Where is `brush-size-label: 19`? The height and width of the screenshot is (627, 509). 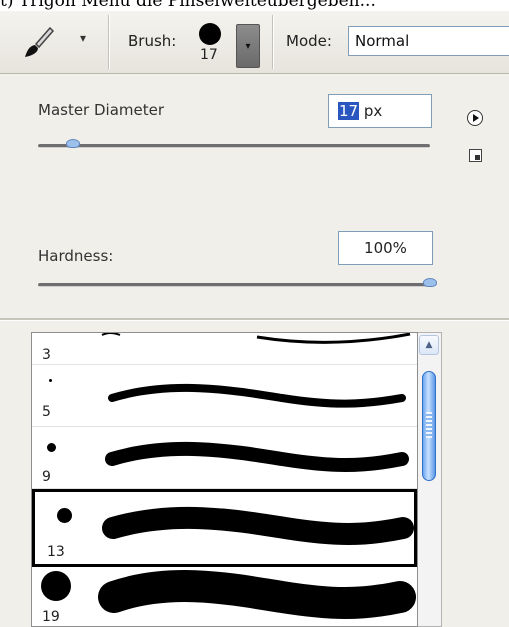
brush-size-label: 19 is located at coordinates (51, 617).